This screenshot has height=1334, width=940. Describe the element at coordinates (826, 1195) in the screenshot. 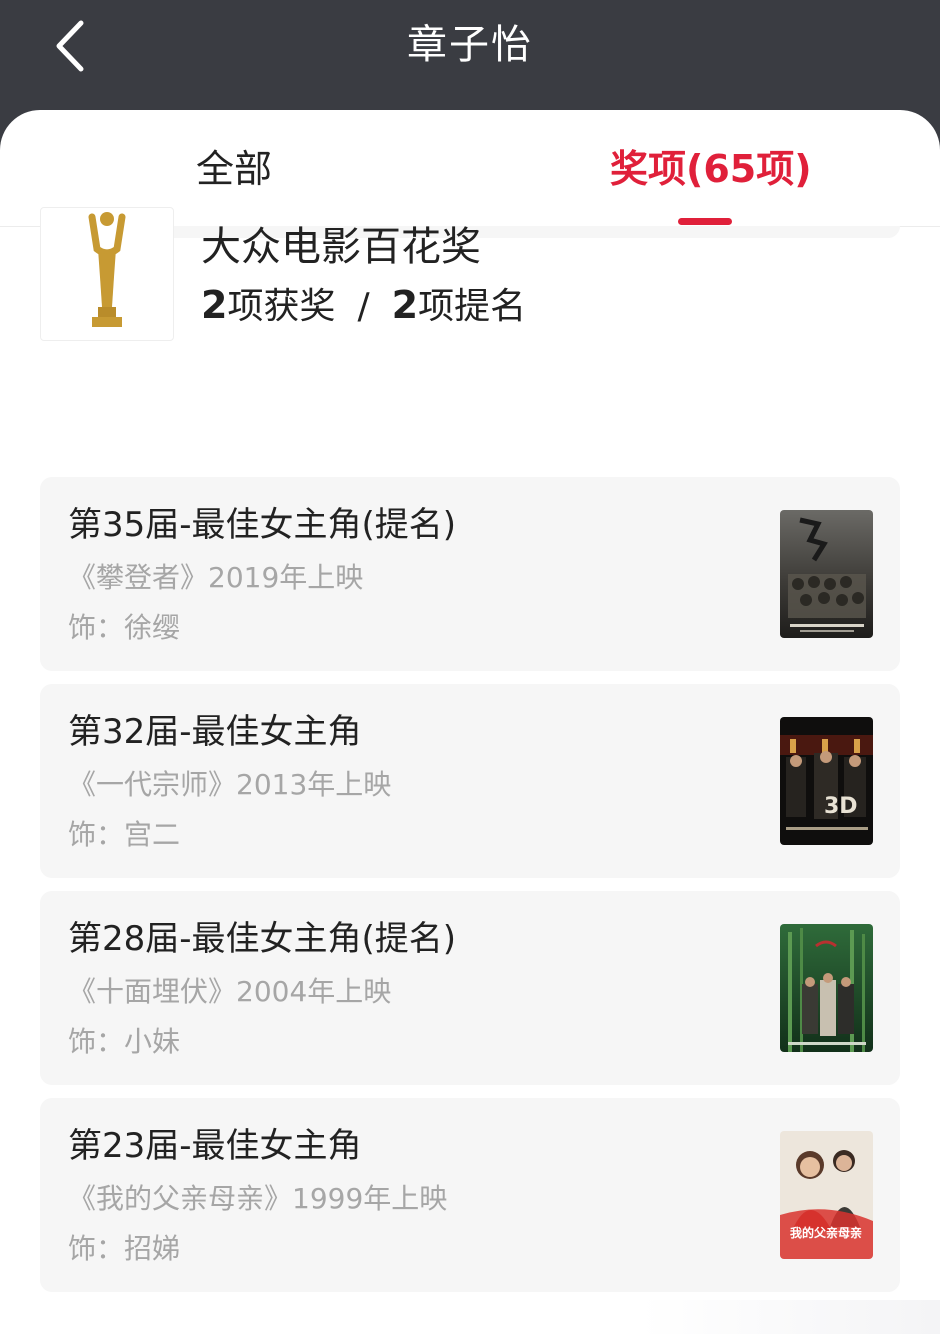

I see `poster-the-road-home: 我的父亲母亲` at that location.